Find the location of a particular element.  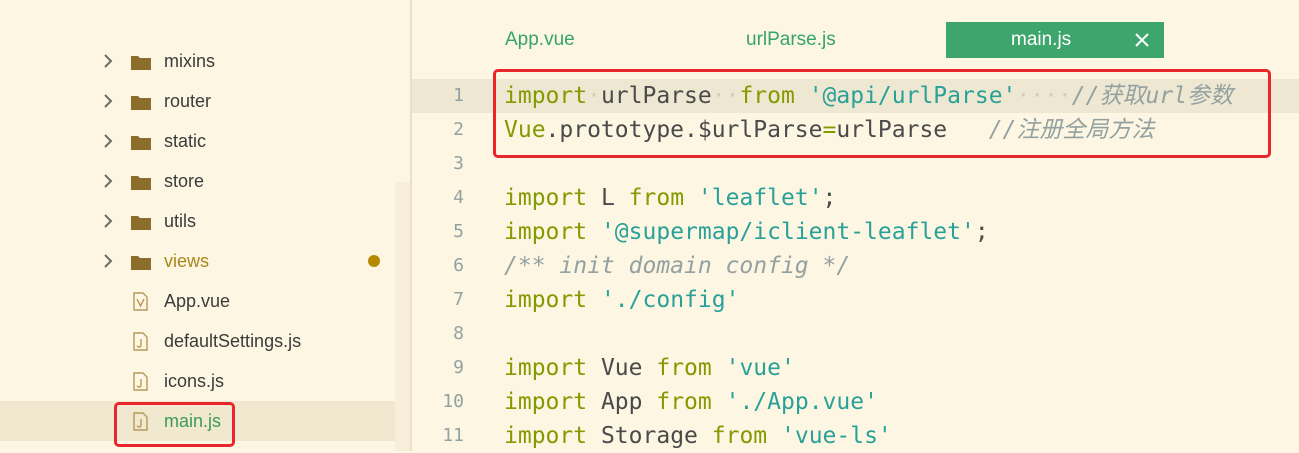

code-text: import './config' is located at coordinates (622, 300).